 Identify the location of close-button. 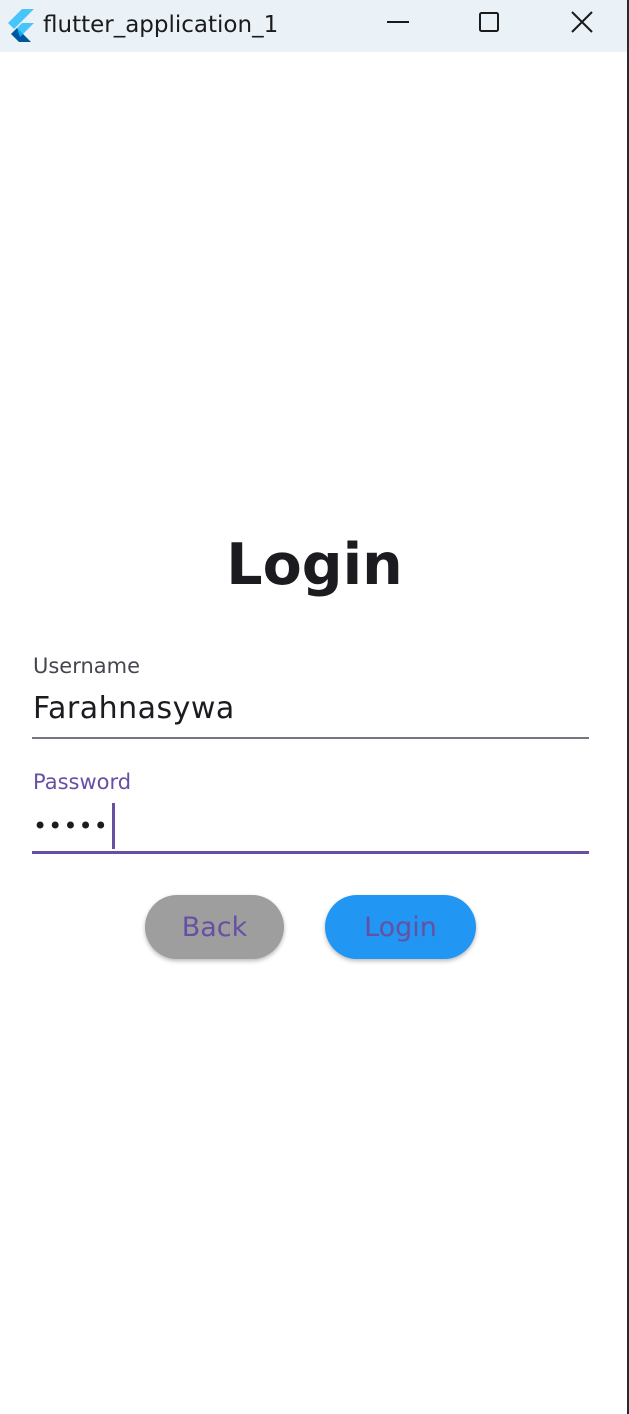
(582, 24).